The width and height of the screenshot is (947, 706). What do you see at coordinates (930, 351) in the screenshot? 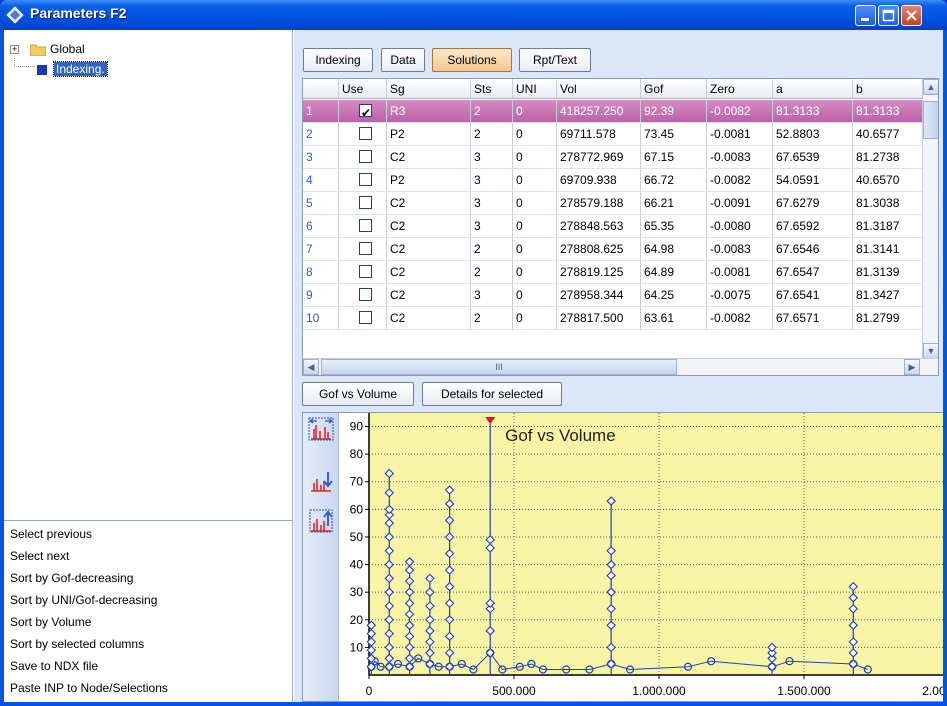
I see `scroll-down-icon: ▼` at bounding box center [930, 351].